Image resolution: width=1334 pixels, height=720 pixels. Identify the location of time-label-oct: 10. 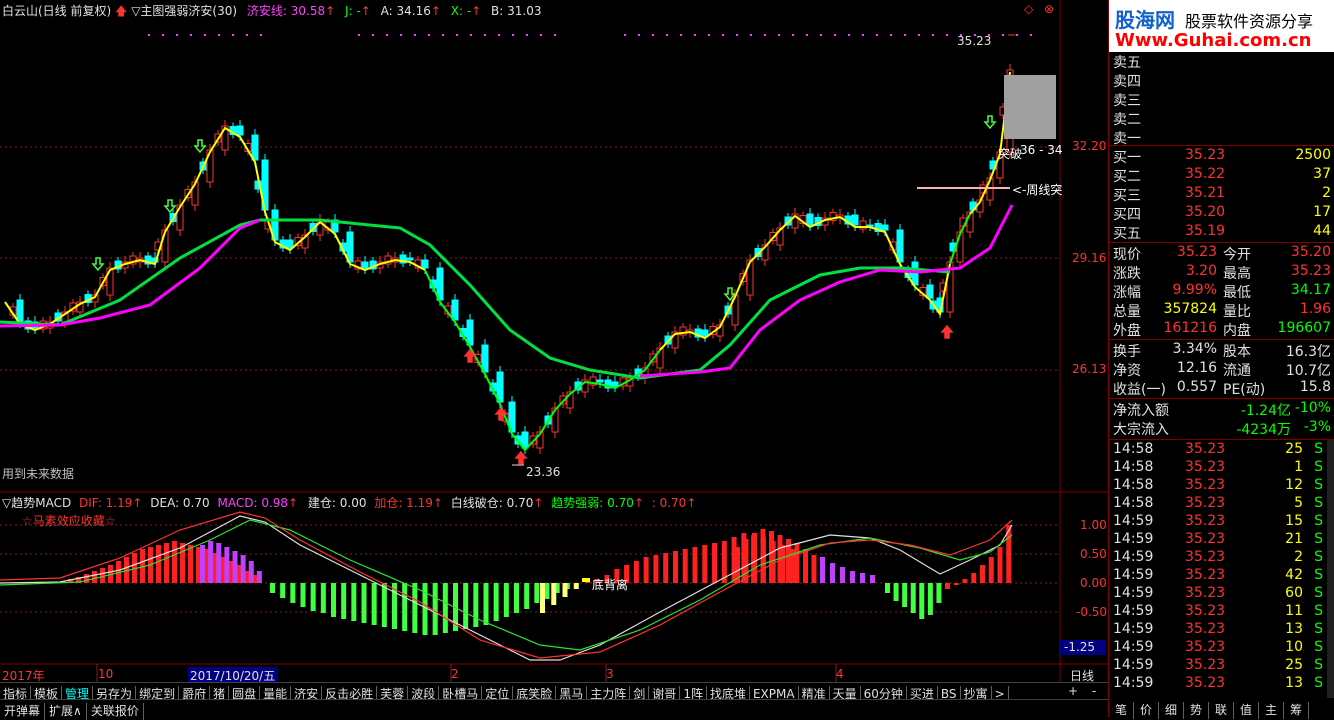
(106, 674).